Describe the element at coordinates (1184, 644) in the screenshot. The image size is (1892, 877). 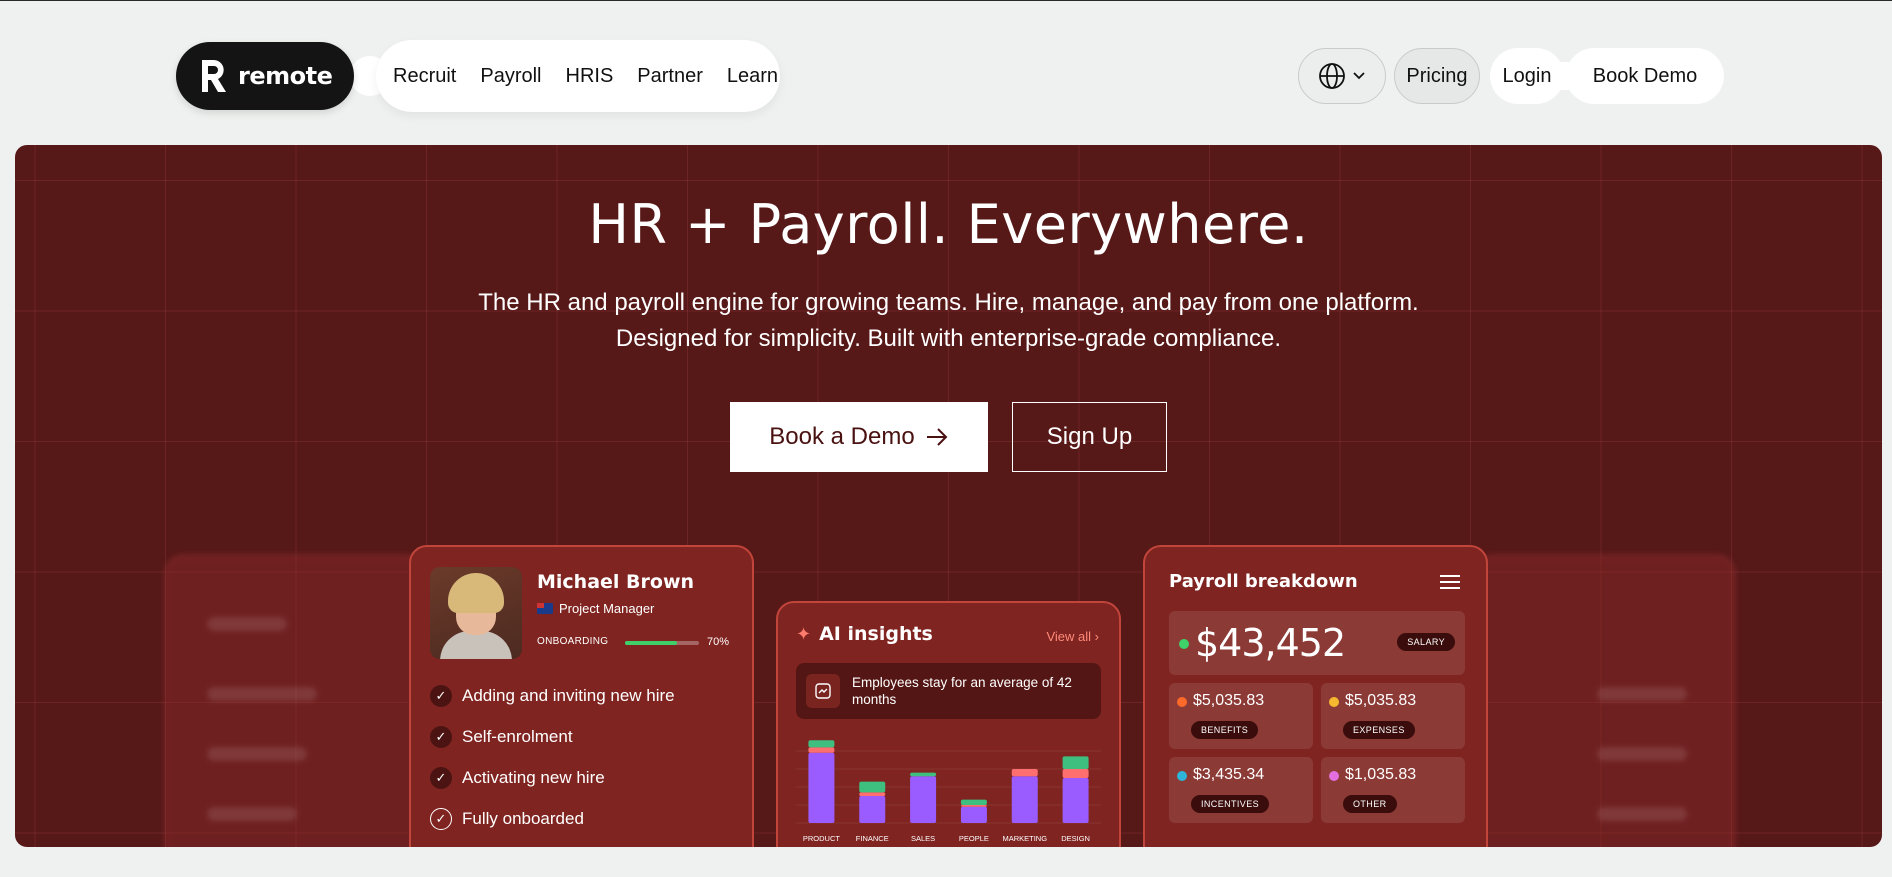
I see `salary-dot-icon` at that location.